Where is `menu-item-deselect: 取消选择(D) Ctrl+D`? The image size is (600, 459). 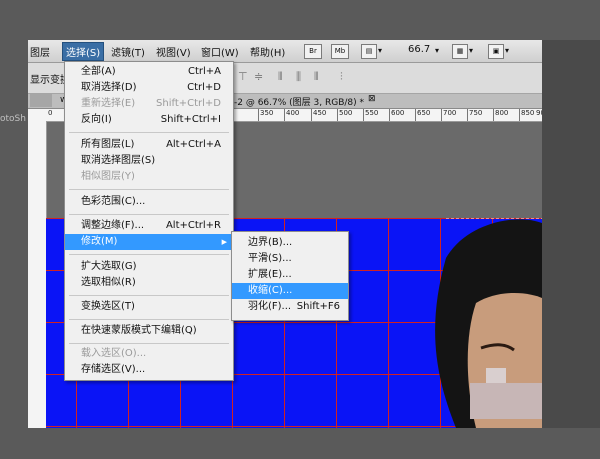
menu-item-deselect: 取消选择(D) Ctrl+D is located at coordinates (149, 88).